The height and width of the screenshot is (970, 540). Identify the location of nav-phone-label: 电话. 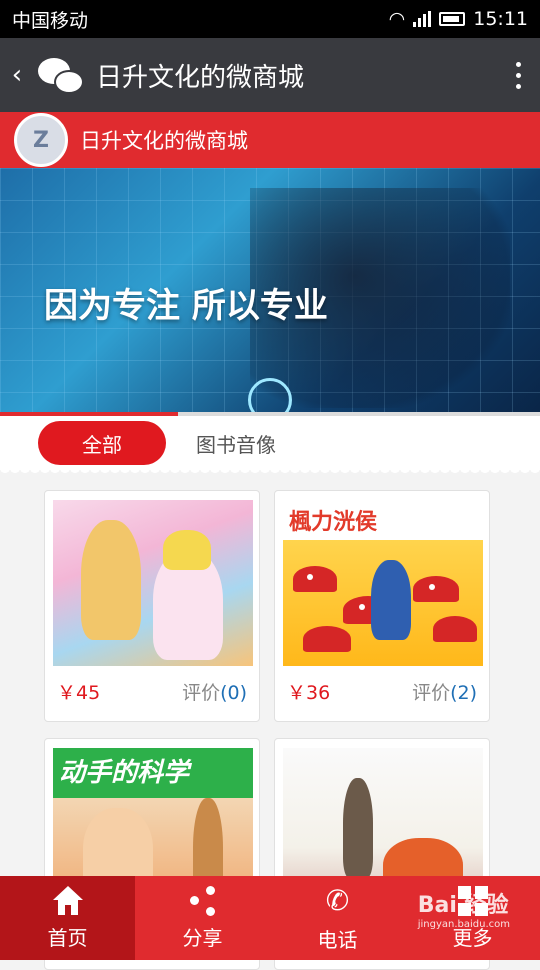
(338, 938).